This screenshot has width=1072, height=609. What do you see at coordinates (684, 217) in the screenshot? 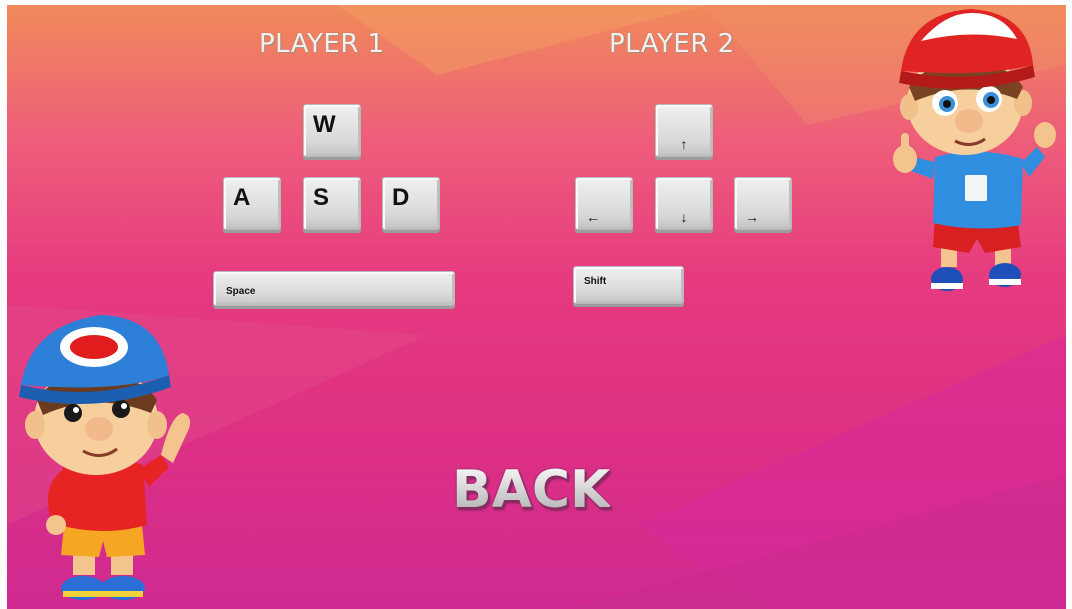
I see `arrow-down-icon: ↓` at bounding box center [684, 217].